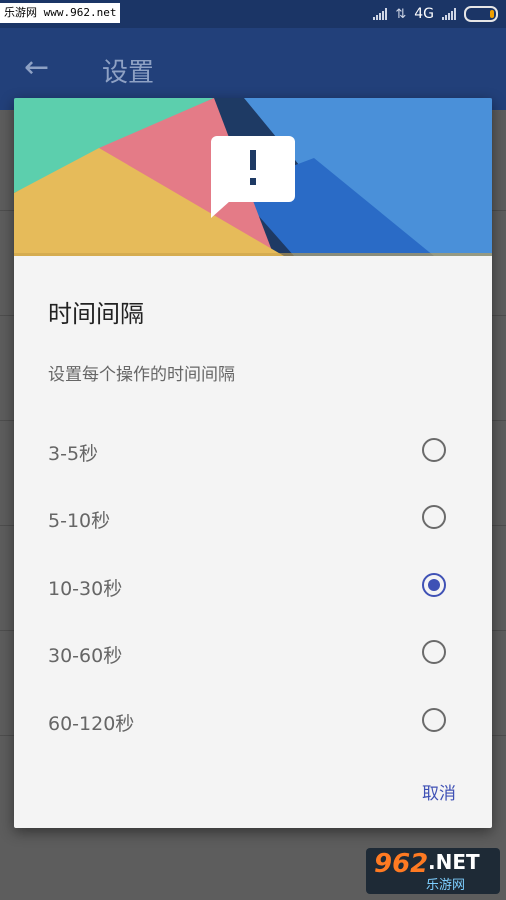  I want to click on data-transfer-icon: ⇅, so click(401, 14).